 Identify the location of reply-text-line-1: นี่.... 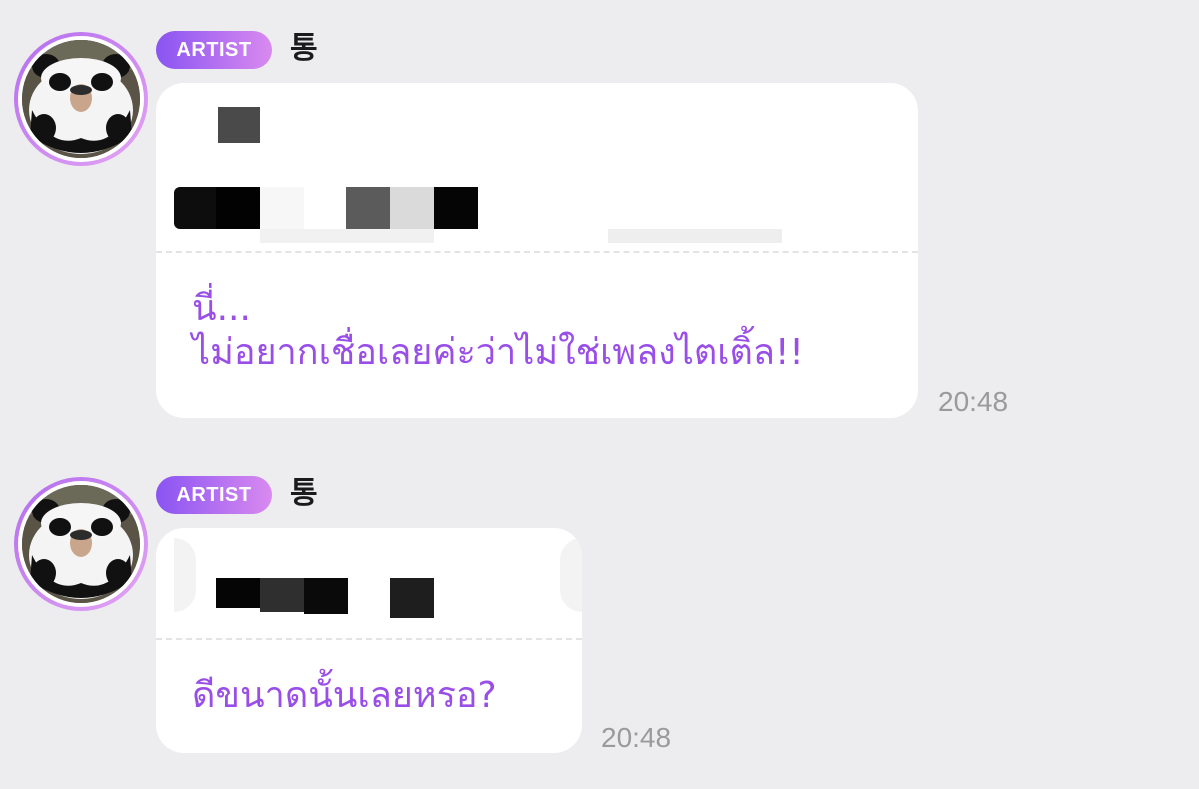
(221, 308).